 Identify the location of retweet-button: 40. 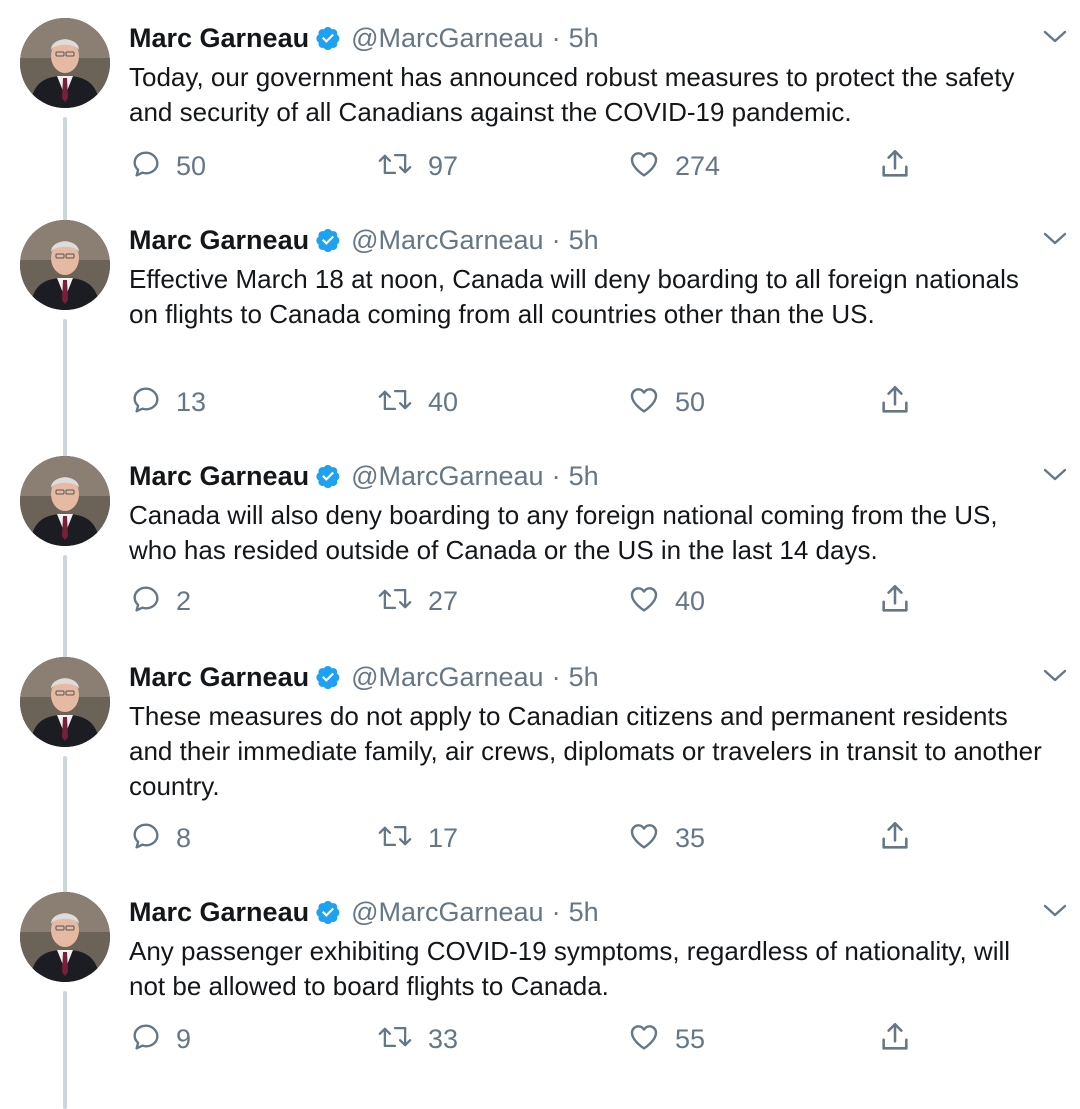
(417, 402).